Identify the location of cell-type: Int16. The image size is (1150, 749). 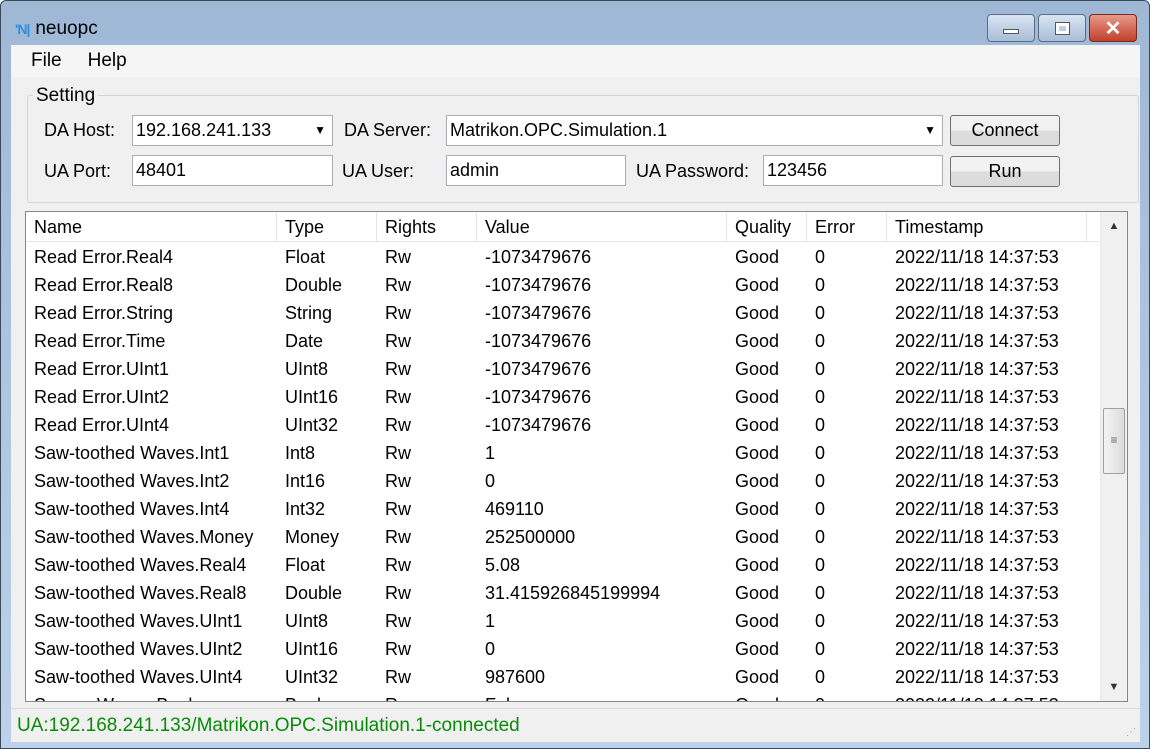
(305, 481).